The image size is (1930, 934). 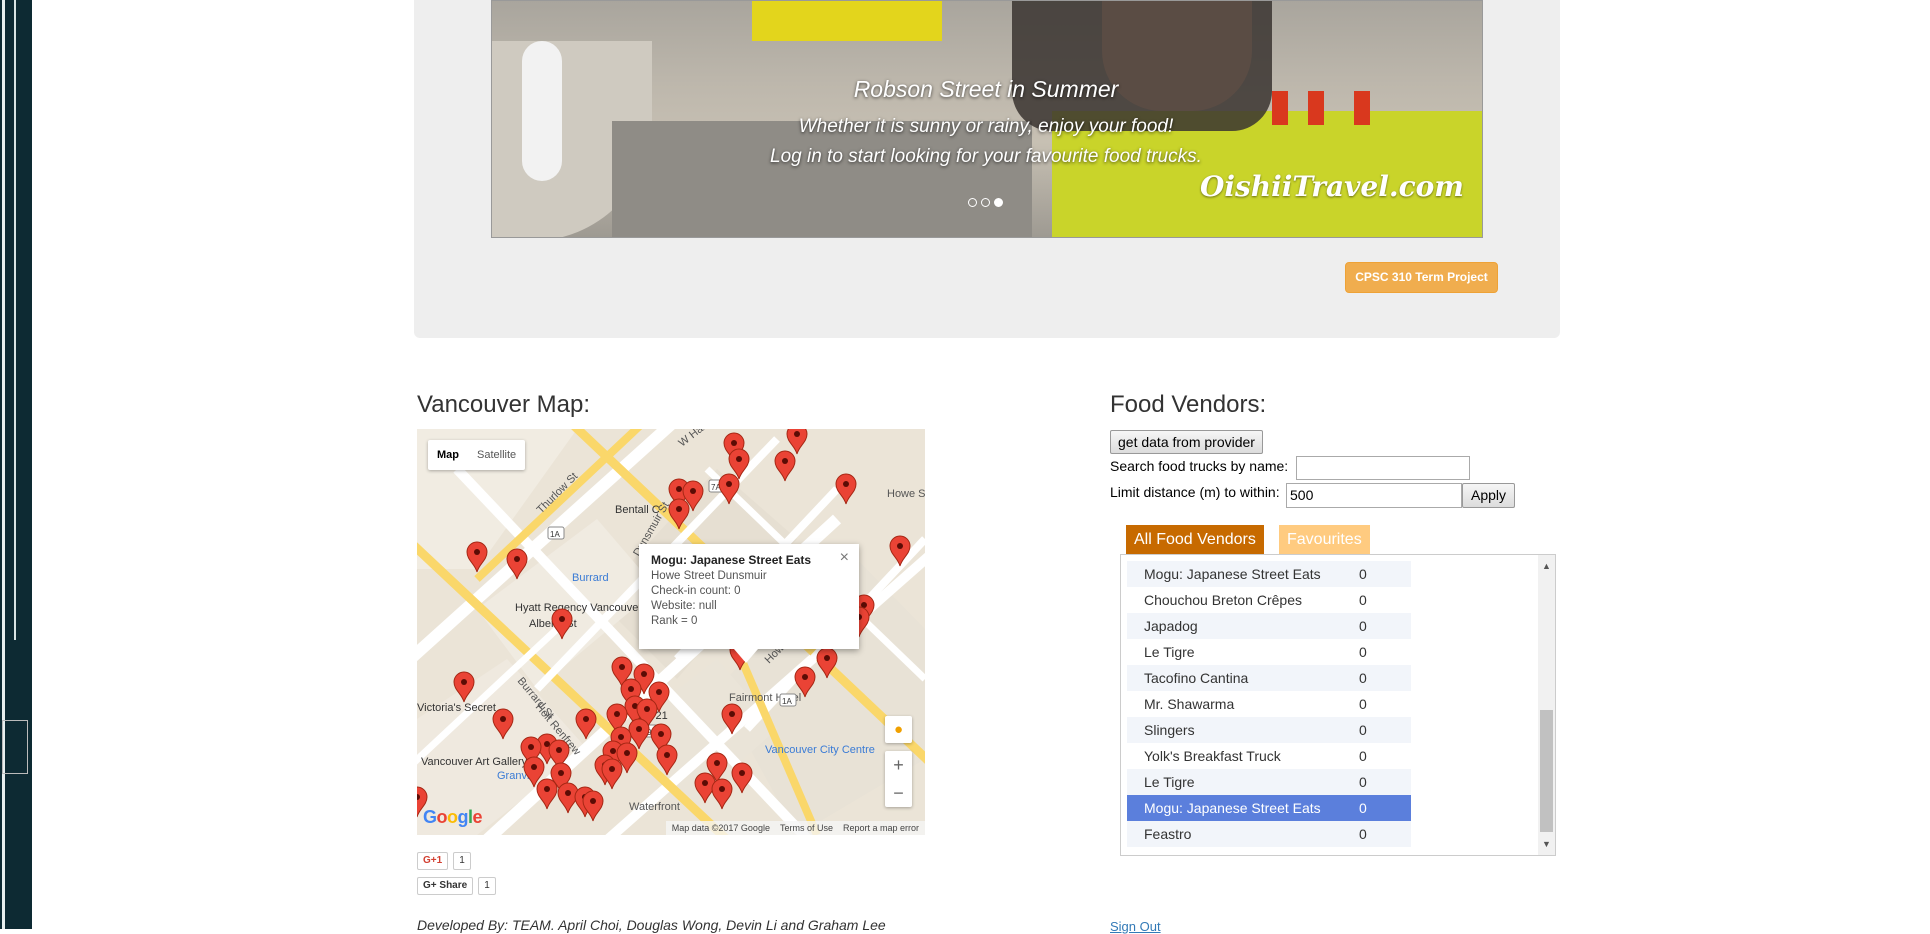 I want to click on close-icon: ×, so click(x=844, y=558).